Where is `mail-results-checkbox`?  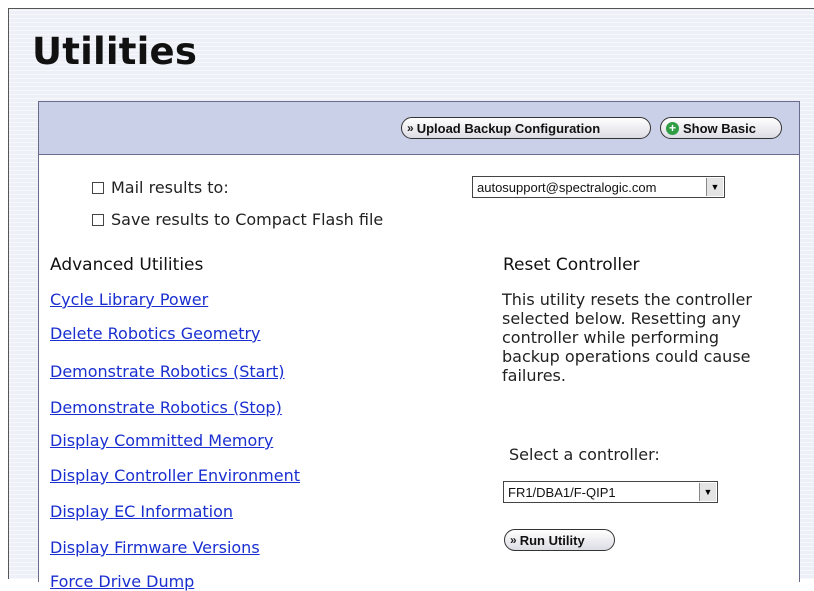 mail-results-checkbox is located at coordinates (98, 187).